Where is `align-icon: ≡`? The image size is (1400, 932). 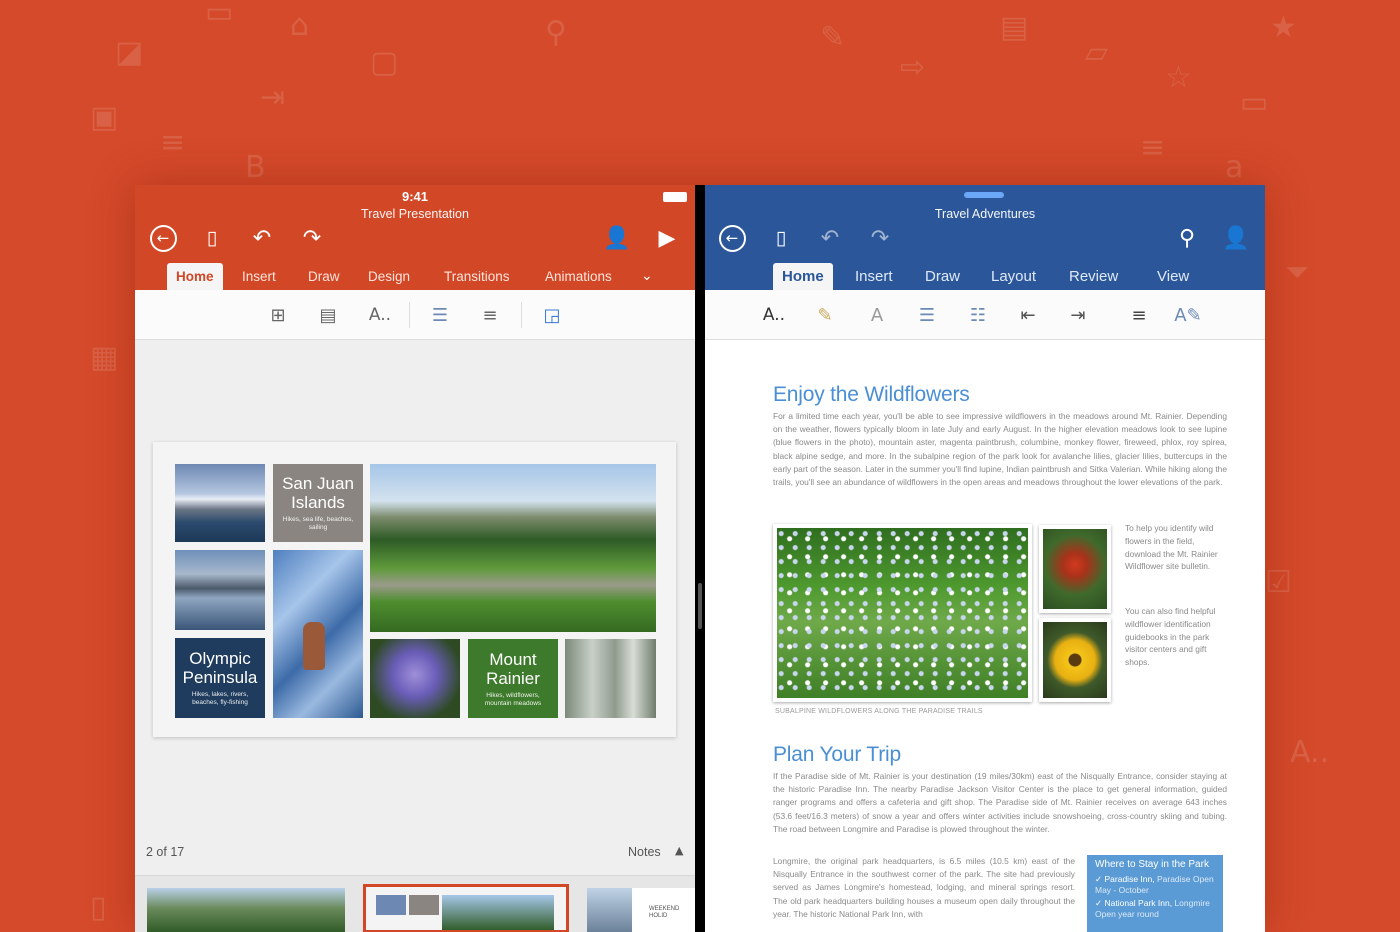
align-icon: ≡ is located at coordinates (490, 315).